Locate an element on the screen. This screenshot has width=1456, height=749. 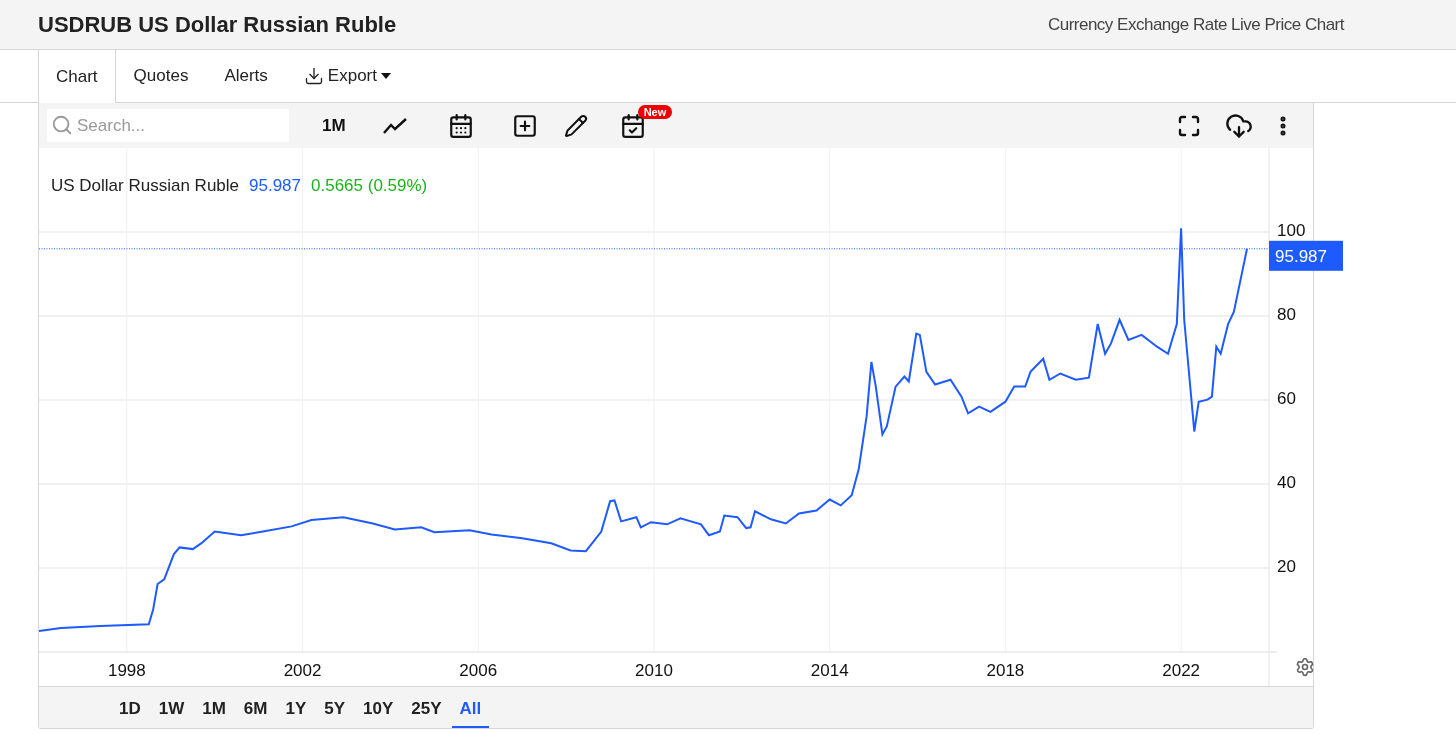
y-axis-label: 40 is located at coordinates (1286, 482).